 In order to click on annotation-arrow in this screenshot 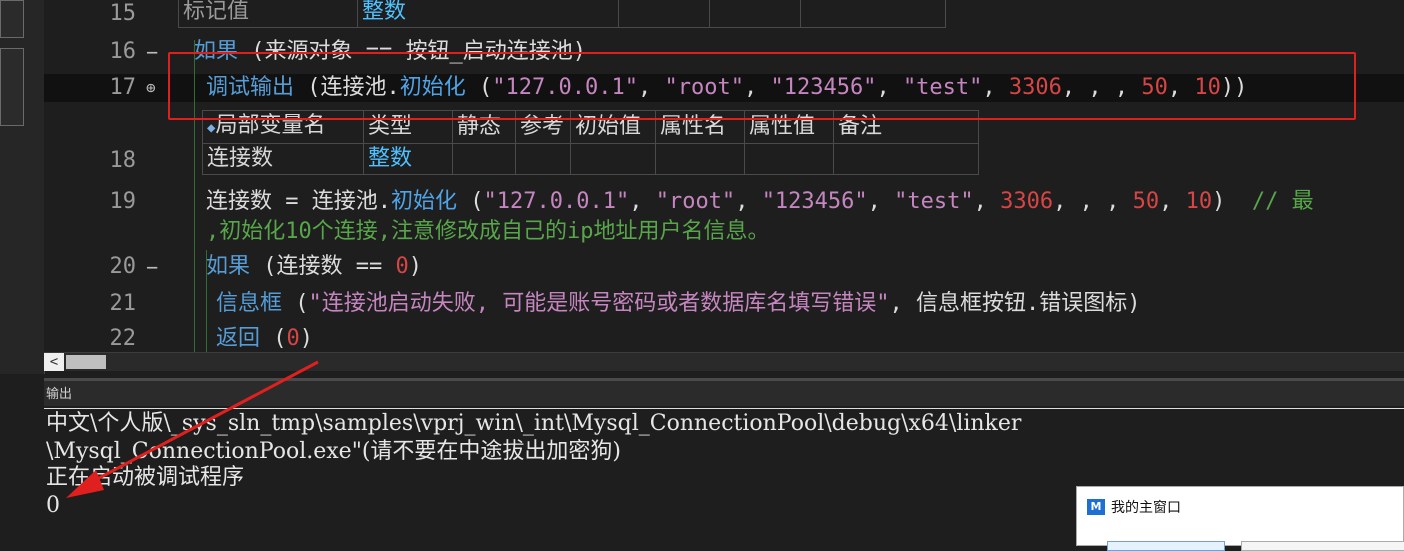, I will do `click(192, 429)`.